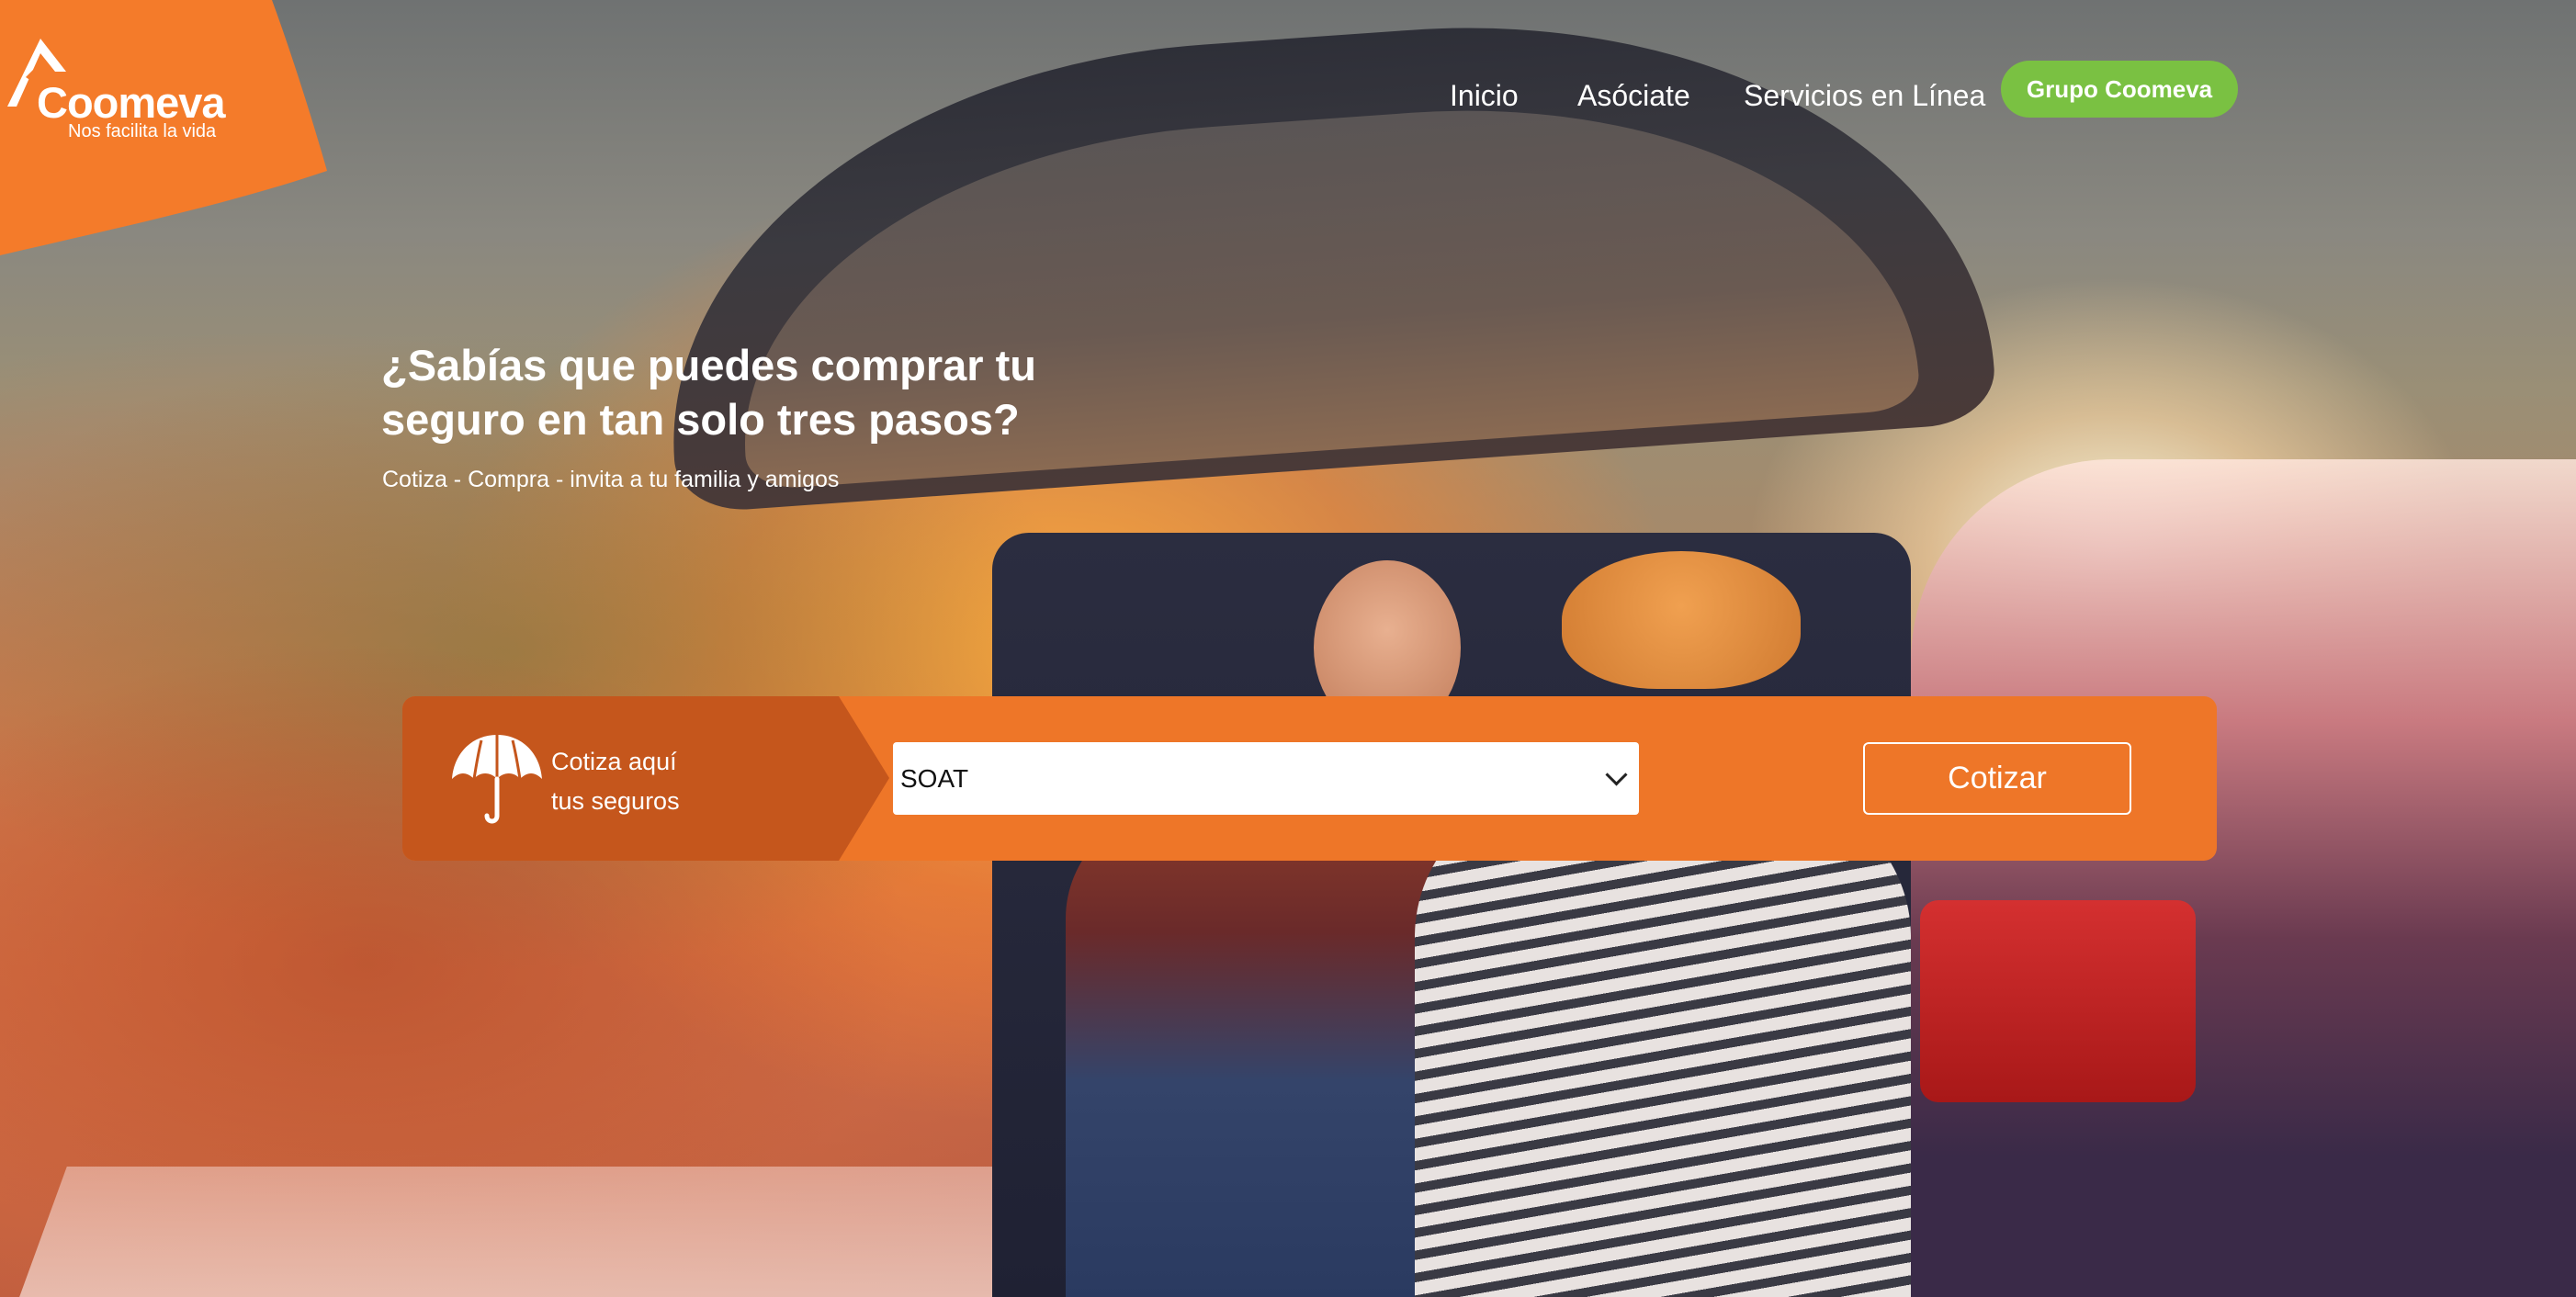 This screenshot has height=1297, width=2576. Describe the element at coordinates (131, 102) in the screenshot. I see `brand-name: Coomeva` at that location.